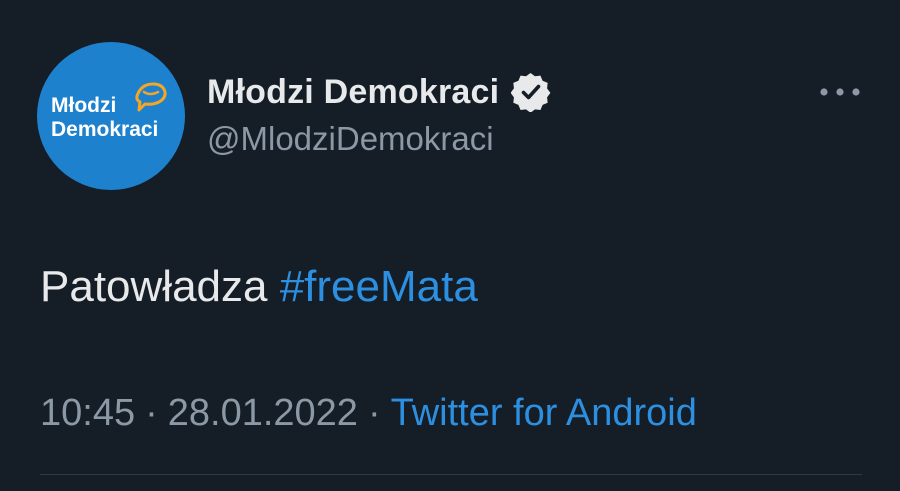  I want to click on avatar: Młodzi Demokraci, so click(111, 116).